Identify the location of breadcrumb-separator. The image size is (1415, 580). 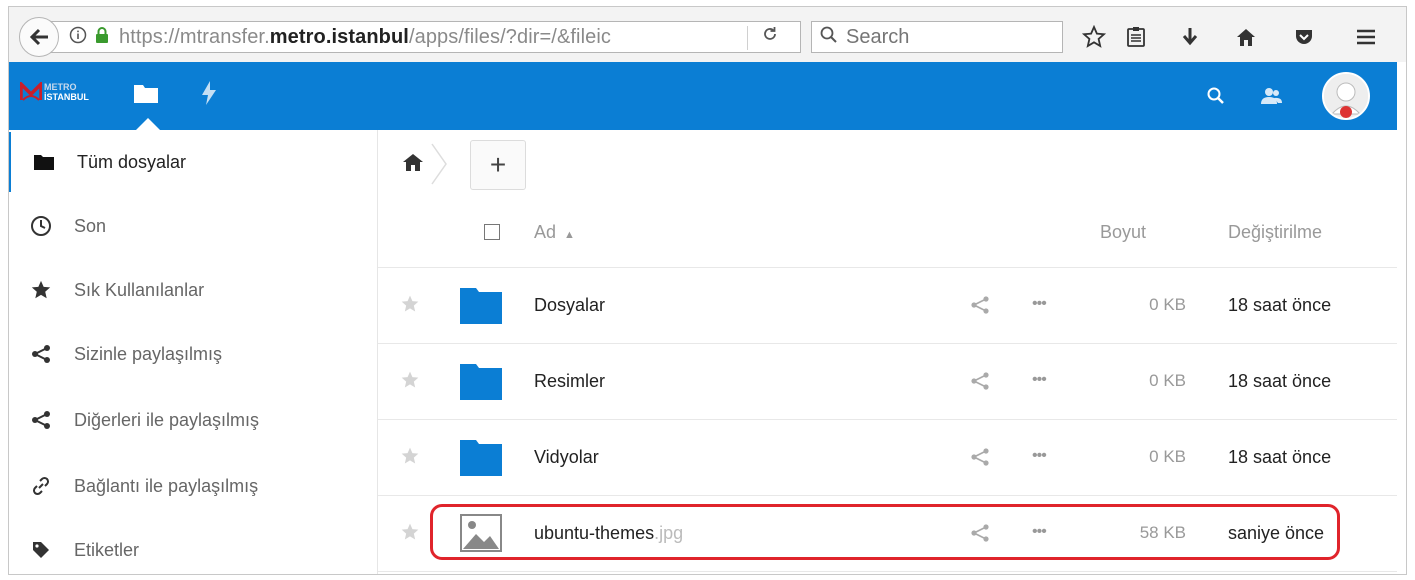
(439, 164).